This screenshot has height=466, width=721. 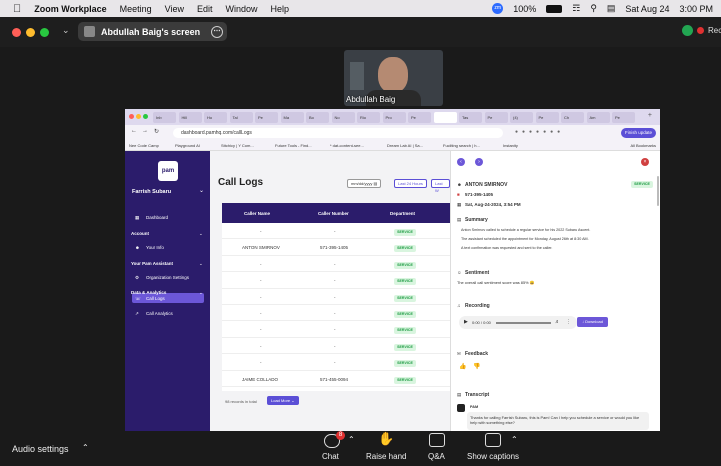 I want to click on sidebar-item-org-settings: Organization Settings, so click(x=167, y=277).